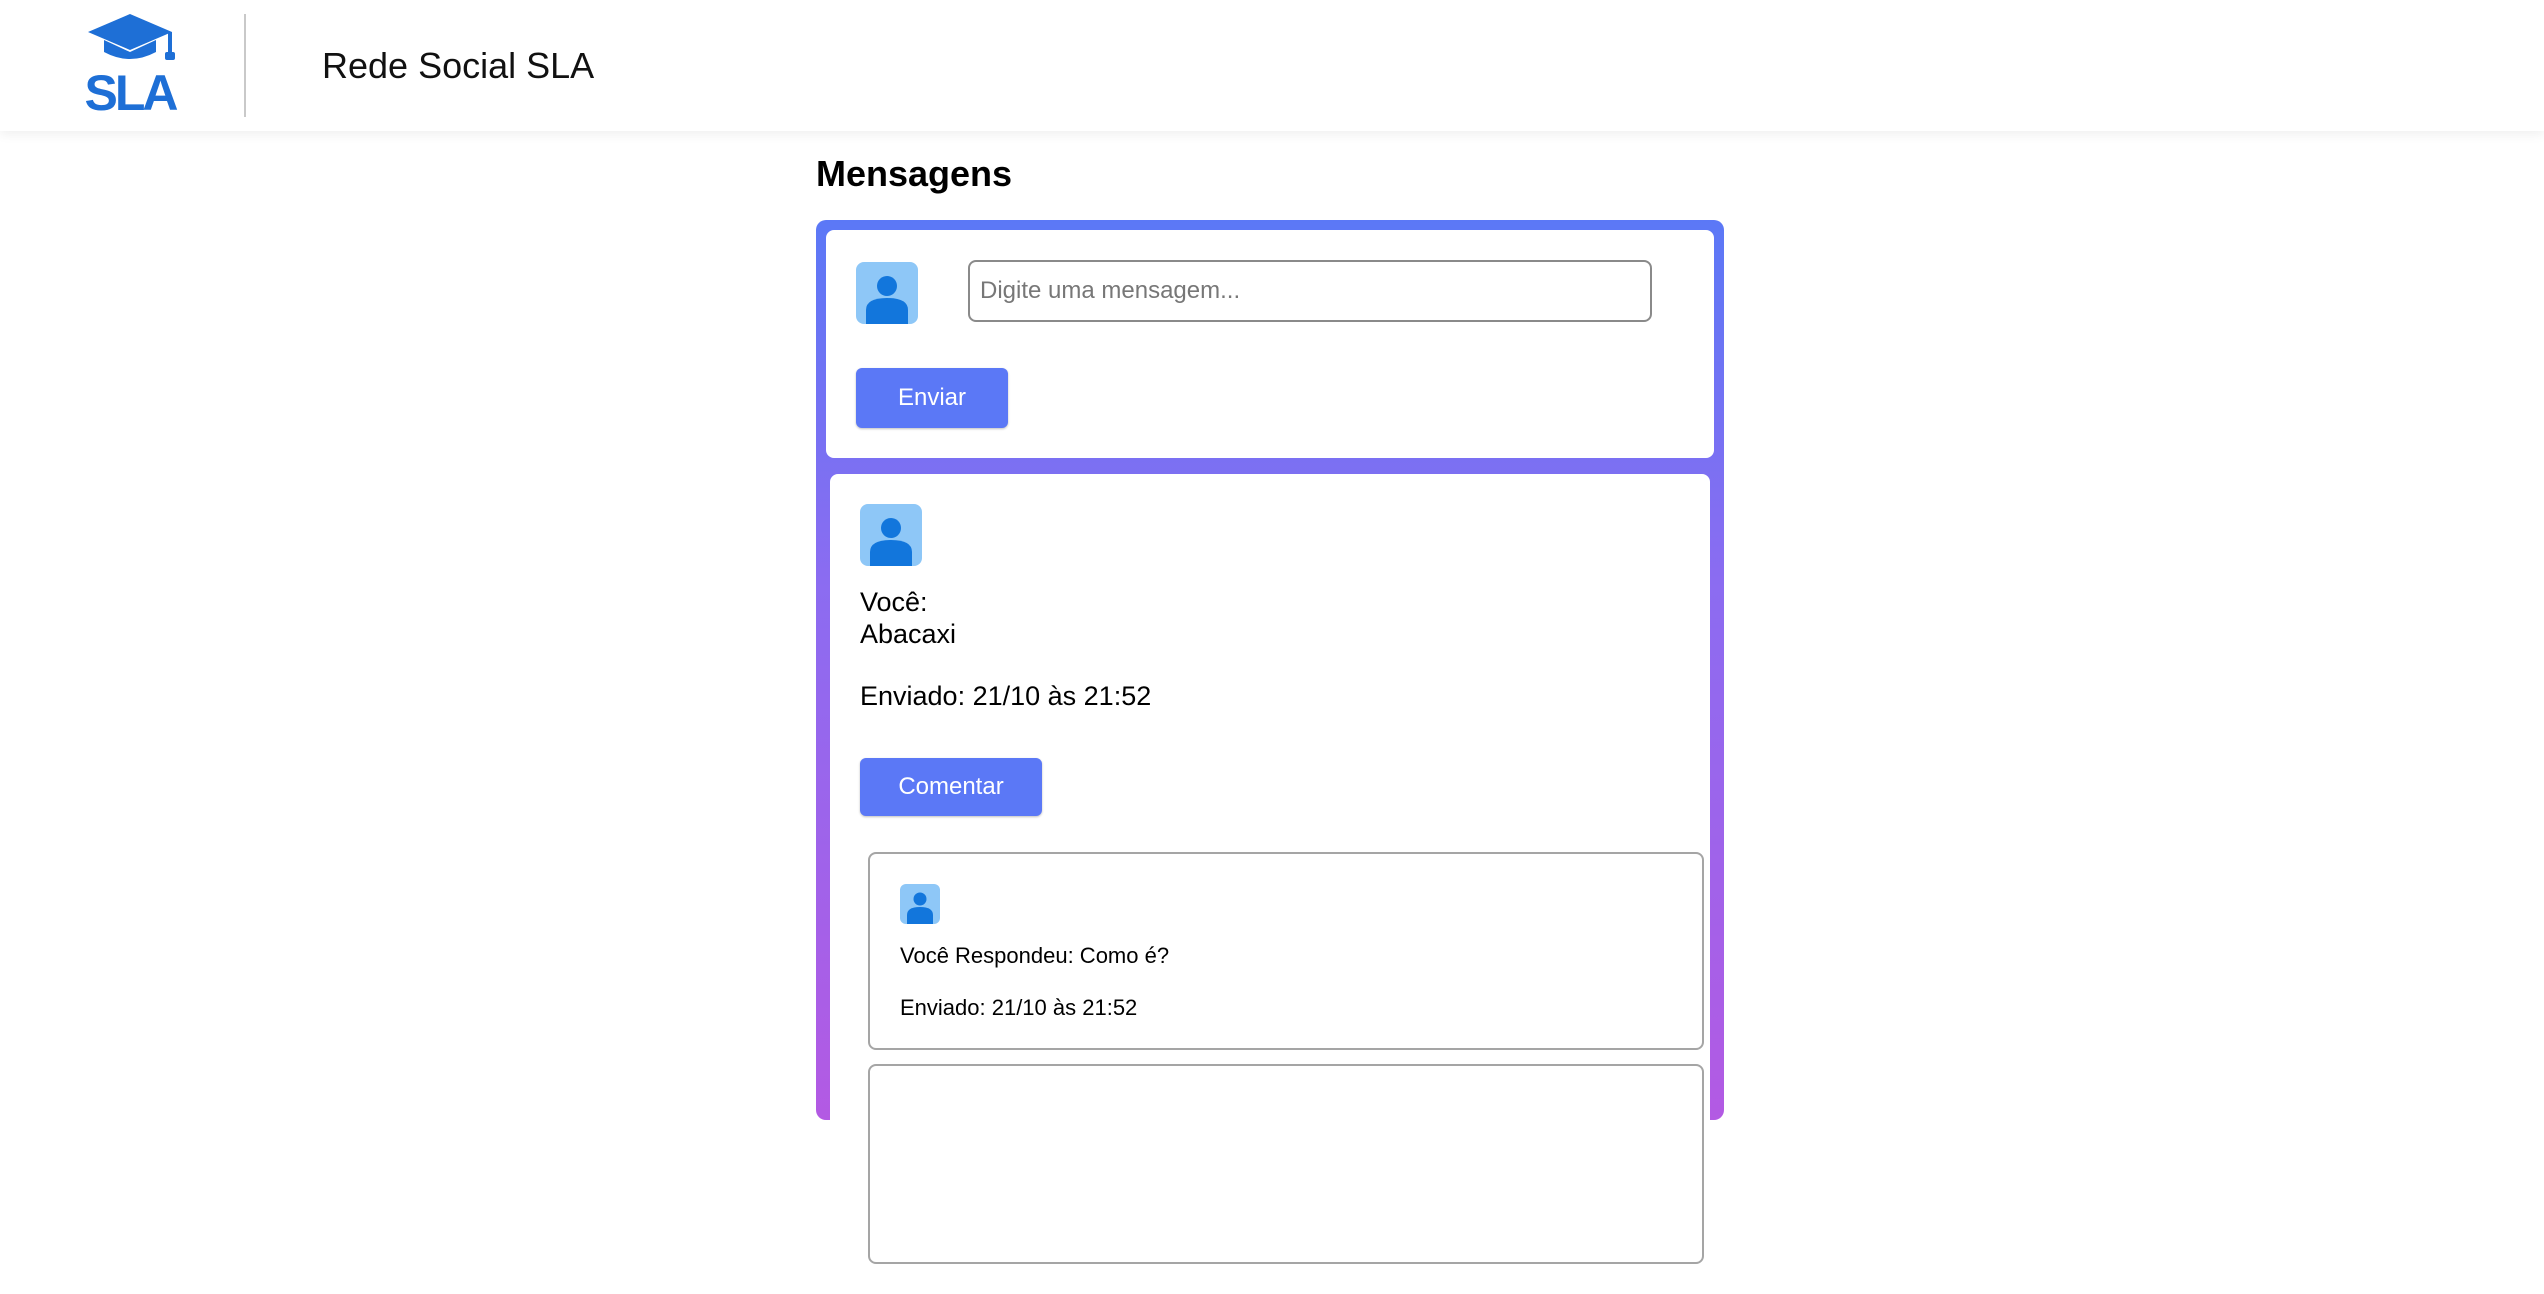 The image size is (2544, 1294). I want to click on reply-timestamp: Enviado: 21/10 às 21:52, so click(1019, 1007).